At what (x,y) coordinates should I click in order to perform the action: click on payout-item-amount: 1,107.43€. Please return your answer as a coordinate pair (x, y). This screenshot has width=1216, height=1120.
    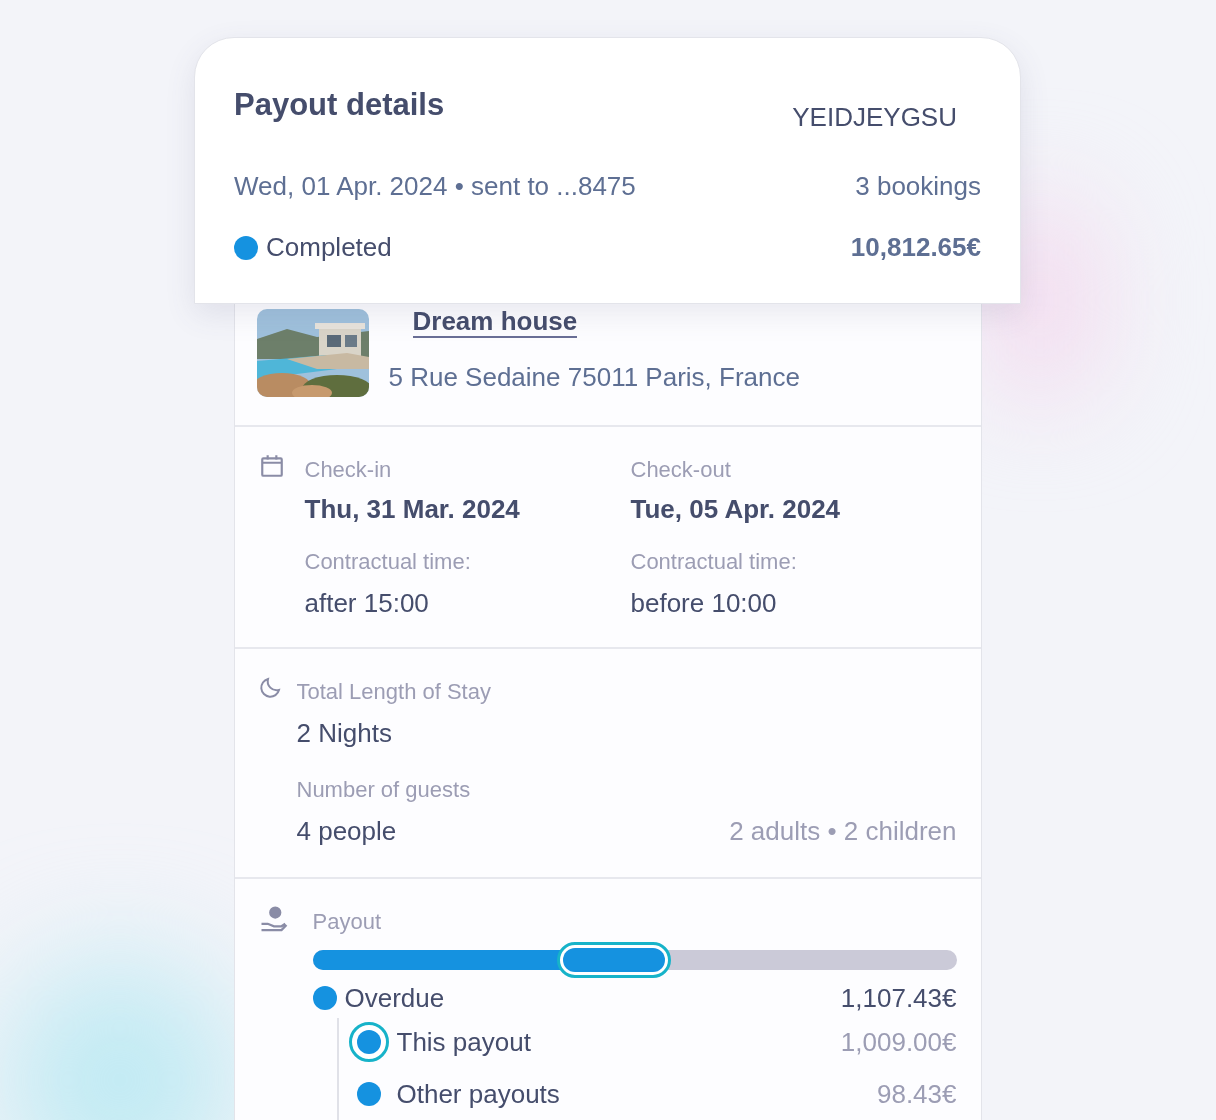
    Looking at the image, I should click on (898, 998).